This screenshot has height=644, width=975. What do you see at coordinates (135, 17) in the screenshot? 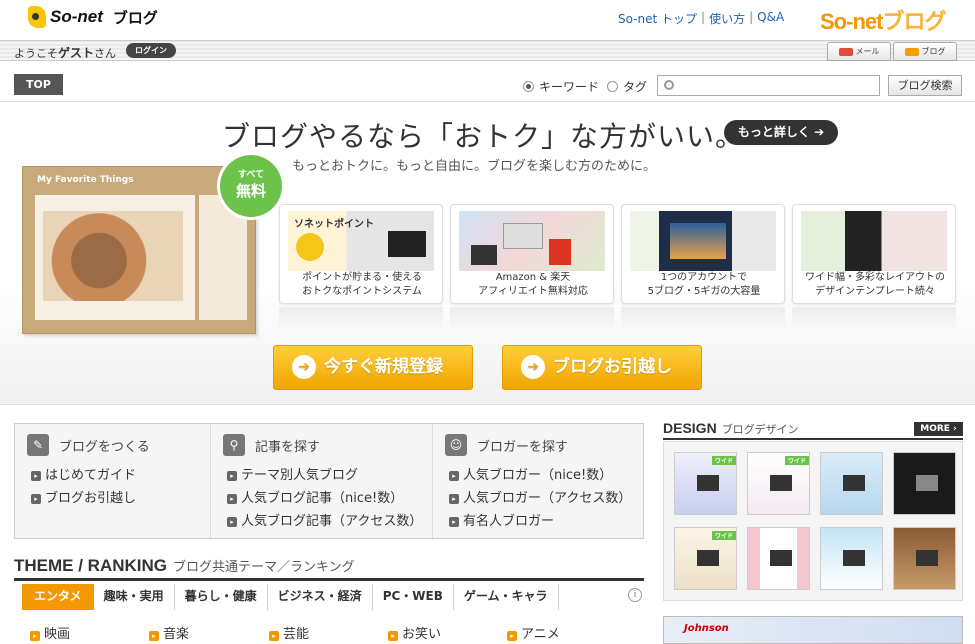
I see `logo-blog-text: ブログ` at bounding box center [135, 17].